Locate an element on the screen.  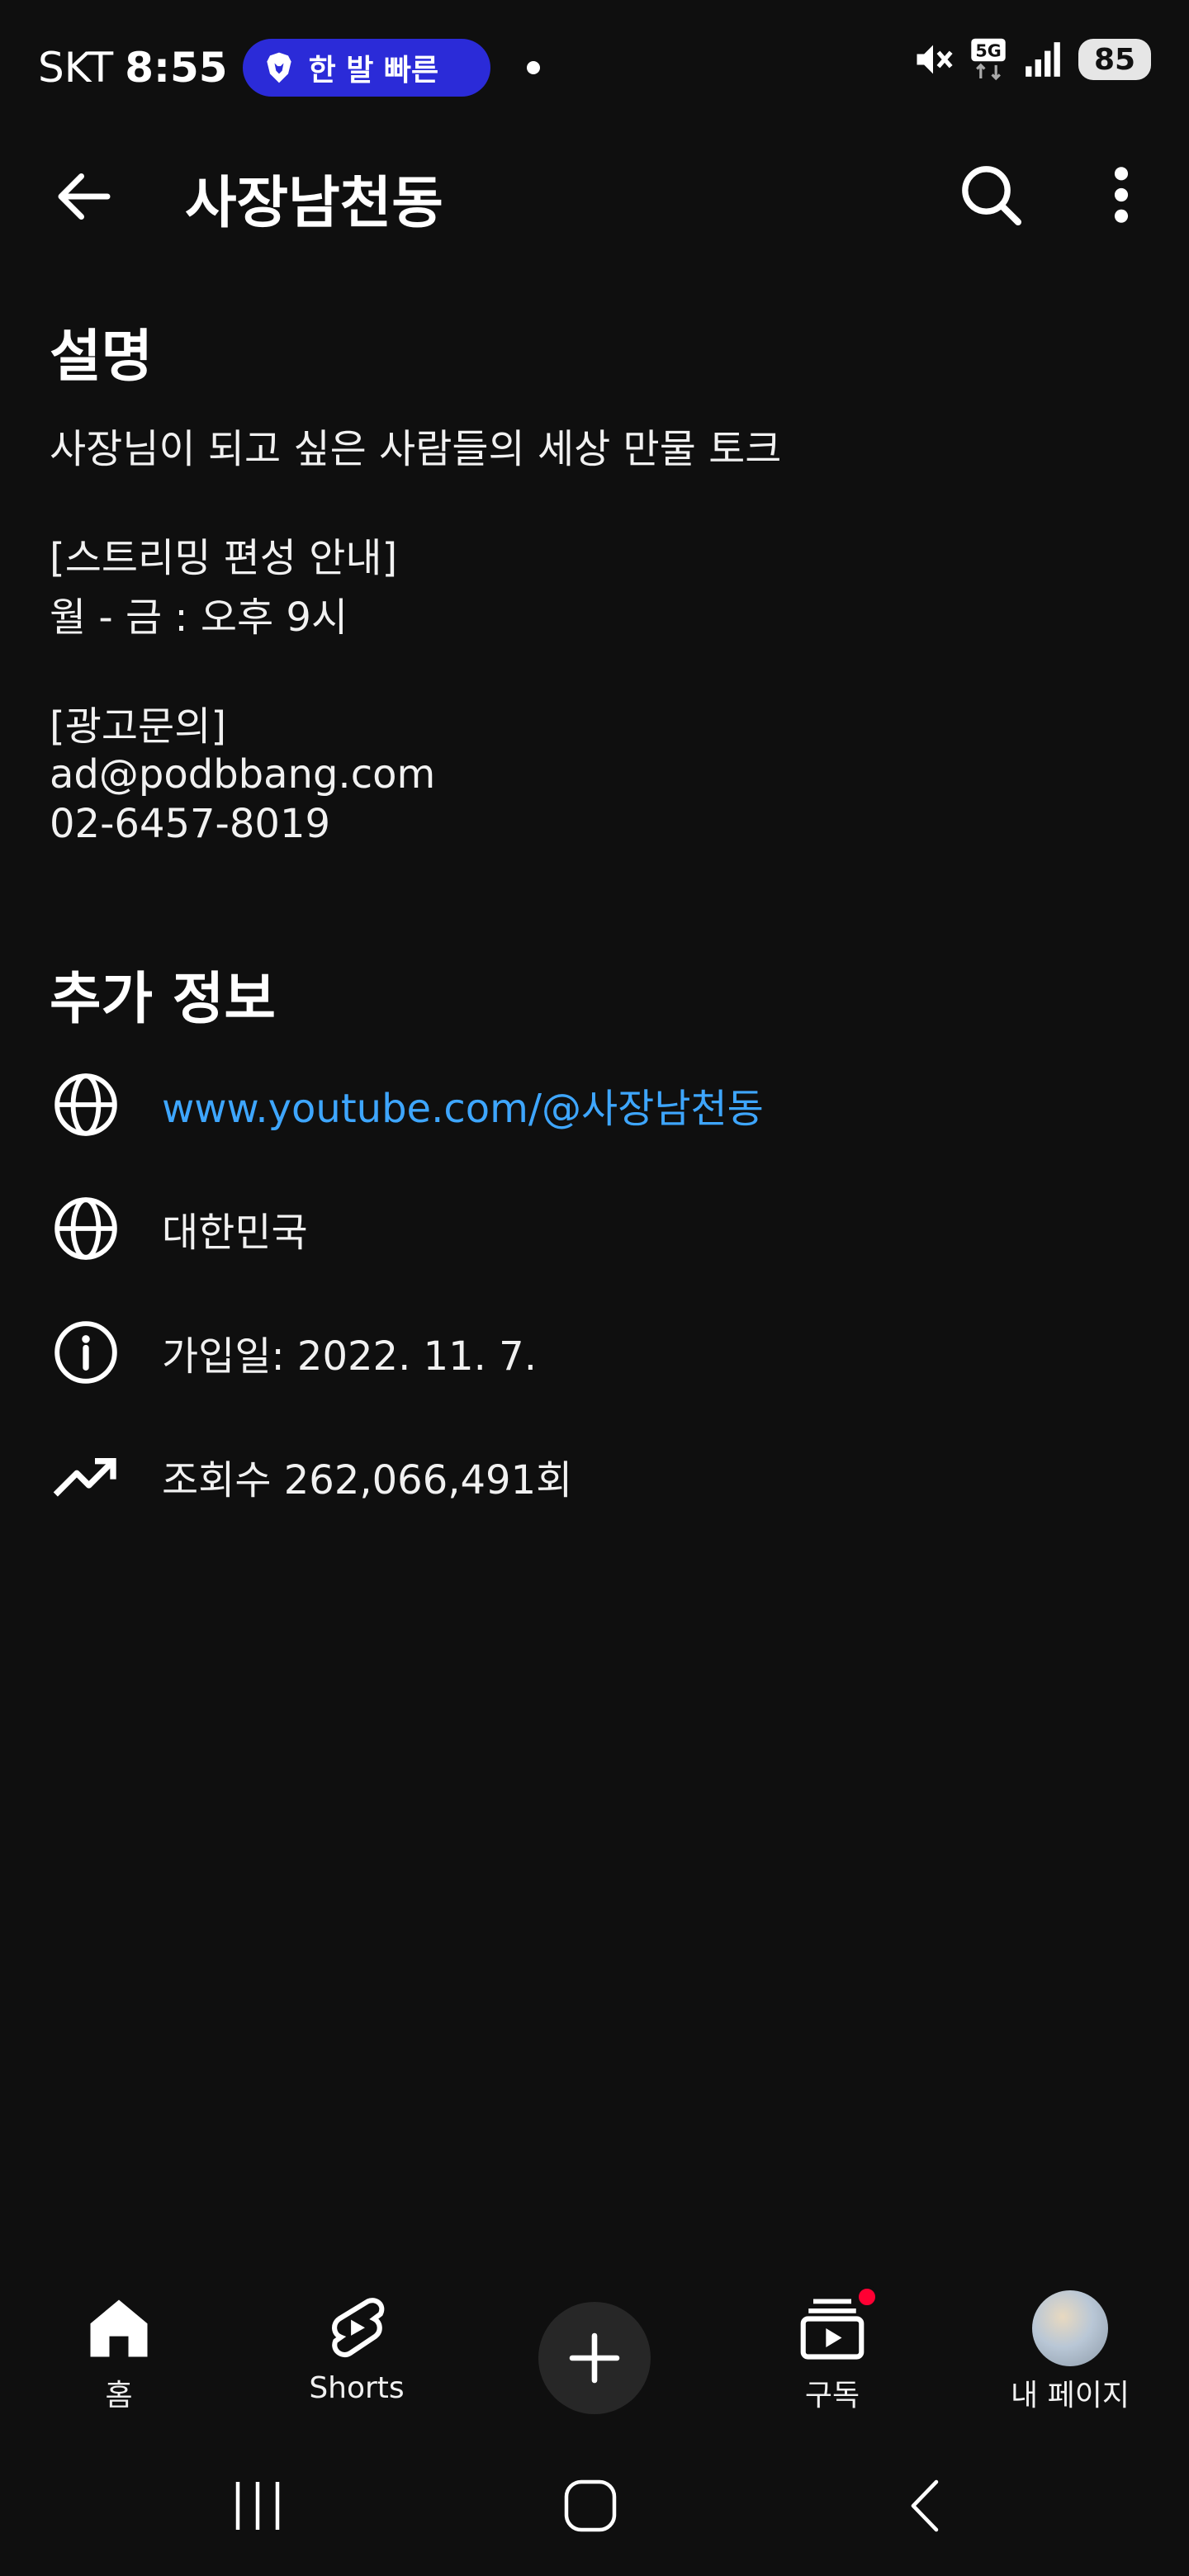
joined-date-text: 가입일: 2022. 11. 7. is located at coordinates (349, 1356).